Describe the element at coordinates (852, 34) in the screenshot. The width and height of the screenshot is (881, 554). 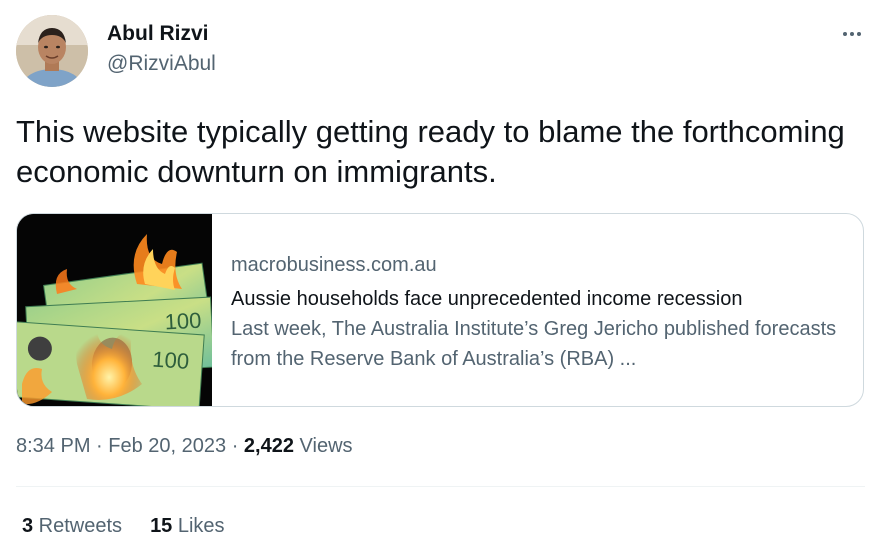
I see `more-options-button` at that location.